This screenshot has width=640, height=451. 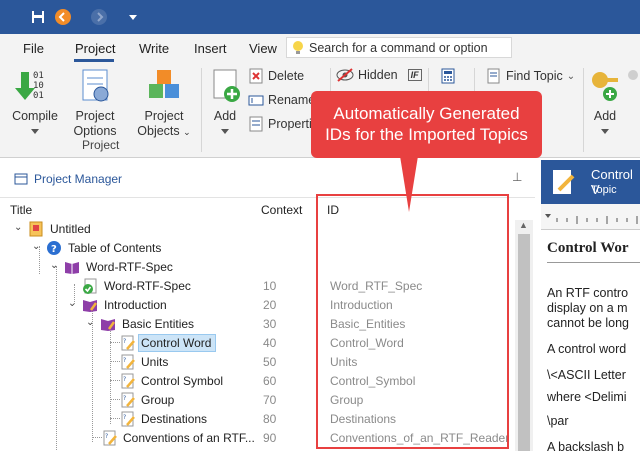 I want to click on svg-text: 01, so click(x=38, y=96).